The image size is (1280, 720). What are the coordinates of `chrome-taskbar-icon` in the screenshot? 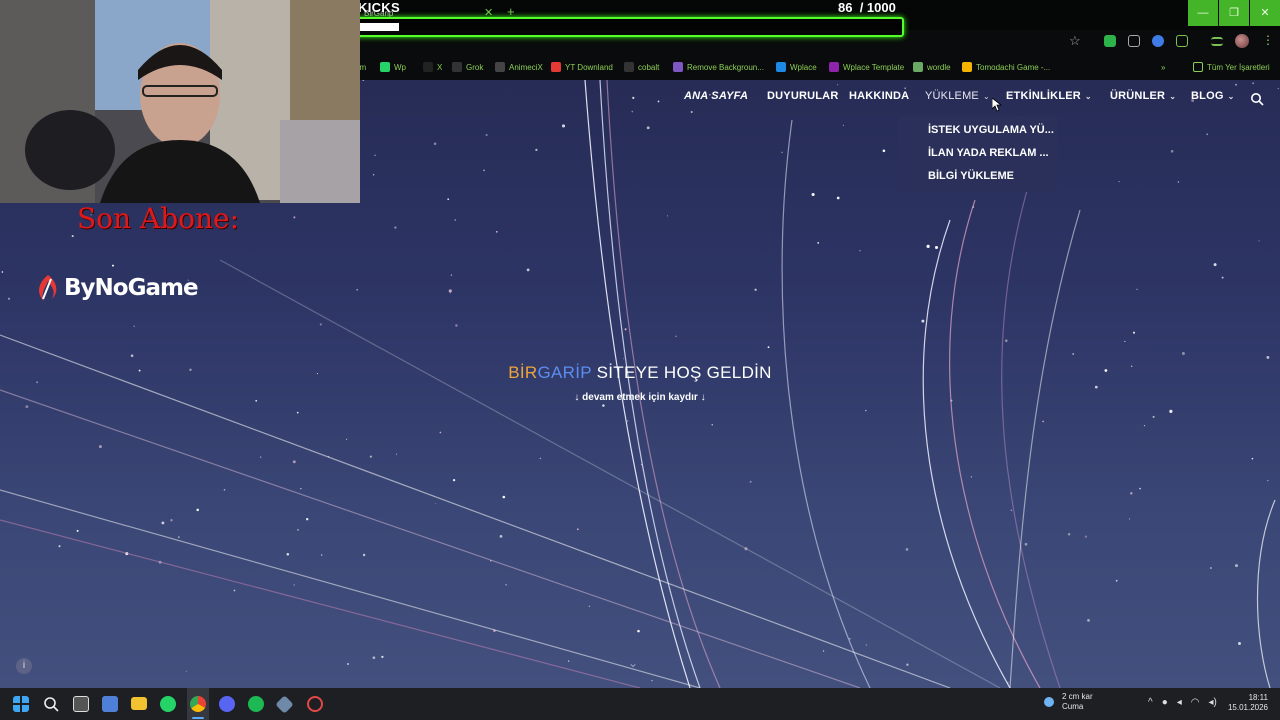 It's located at (198, 704).